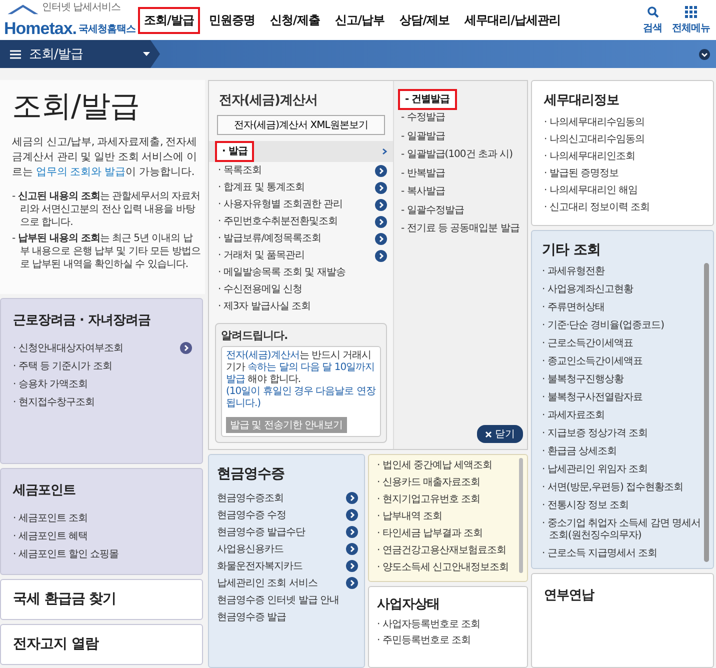  I want to click on card-link: · 세금포인트 혜택, so click(50, 536).